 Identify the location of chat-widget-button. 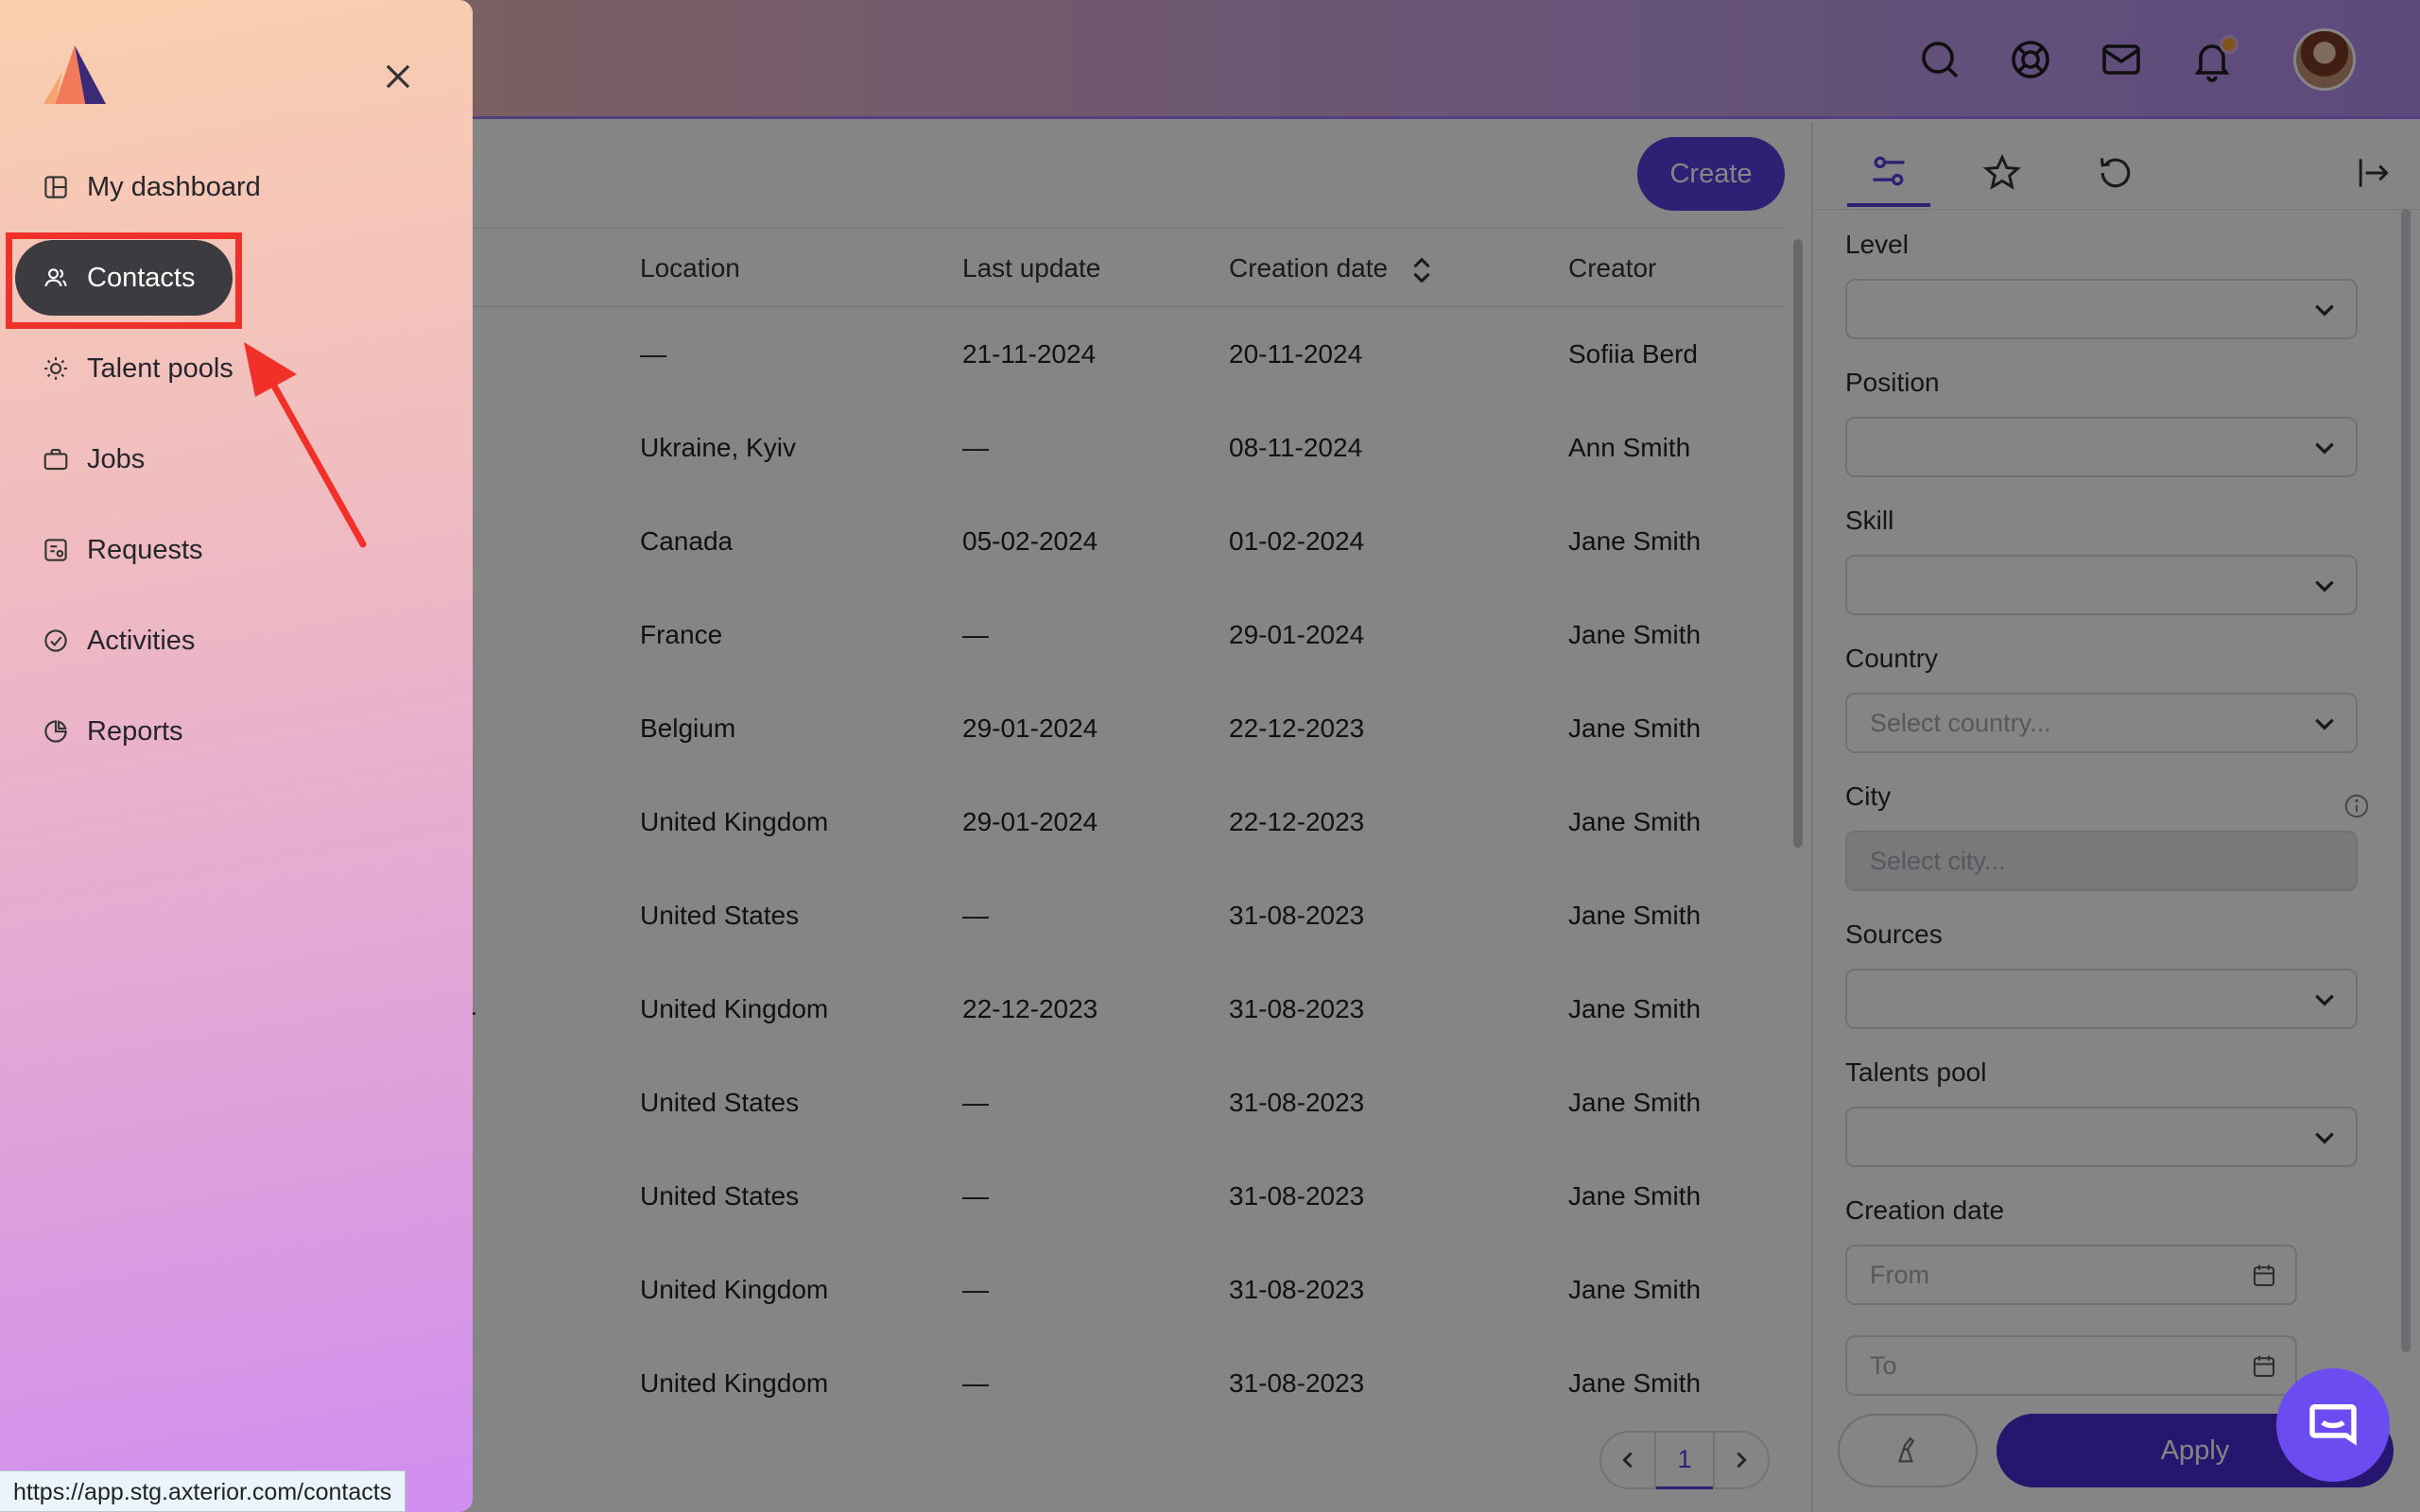
(2333, 1425).